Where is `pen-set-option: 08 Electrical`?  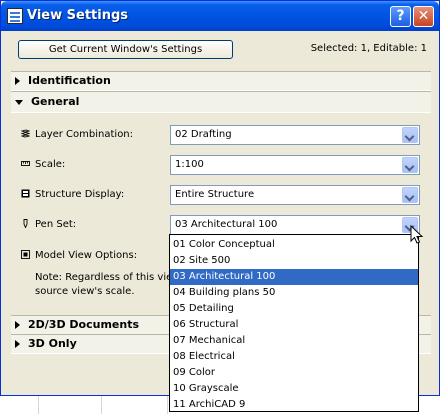 pen-set-option: 08 Electrical is located at coordinates (294, 357).